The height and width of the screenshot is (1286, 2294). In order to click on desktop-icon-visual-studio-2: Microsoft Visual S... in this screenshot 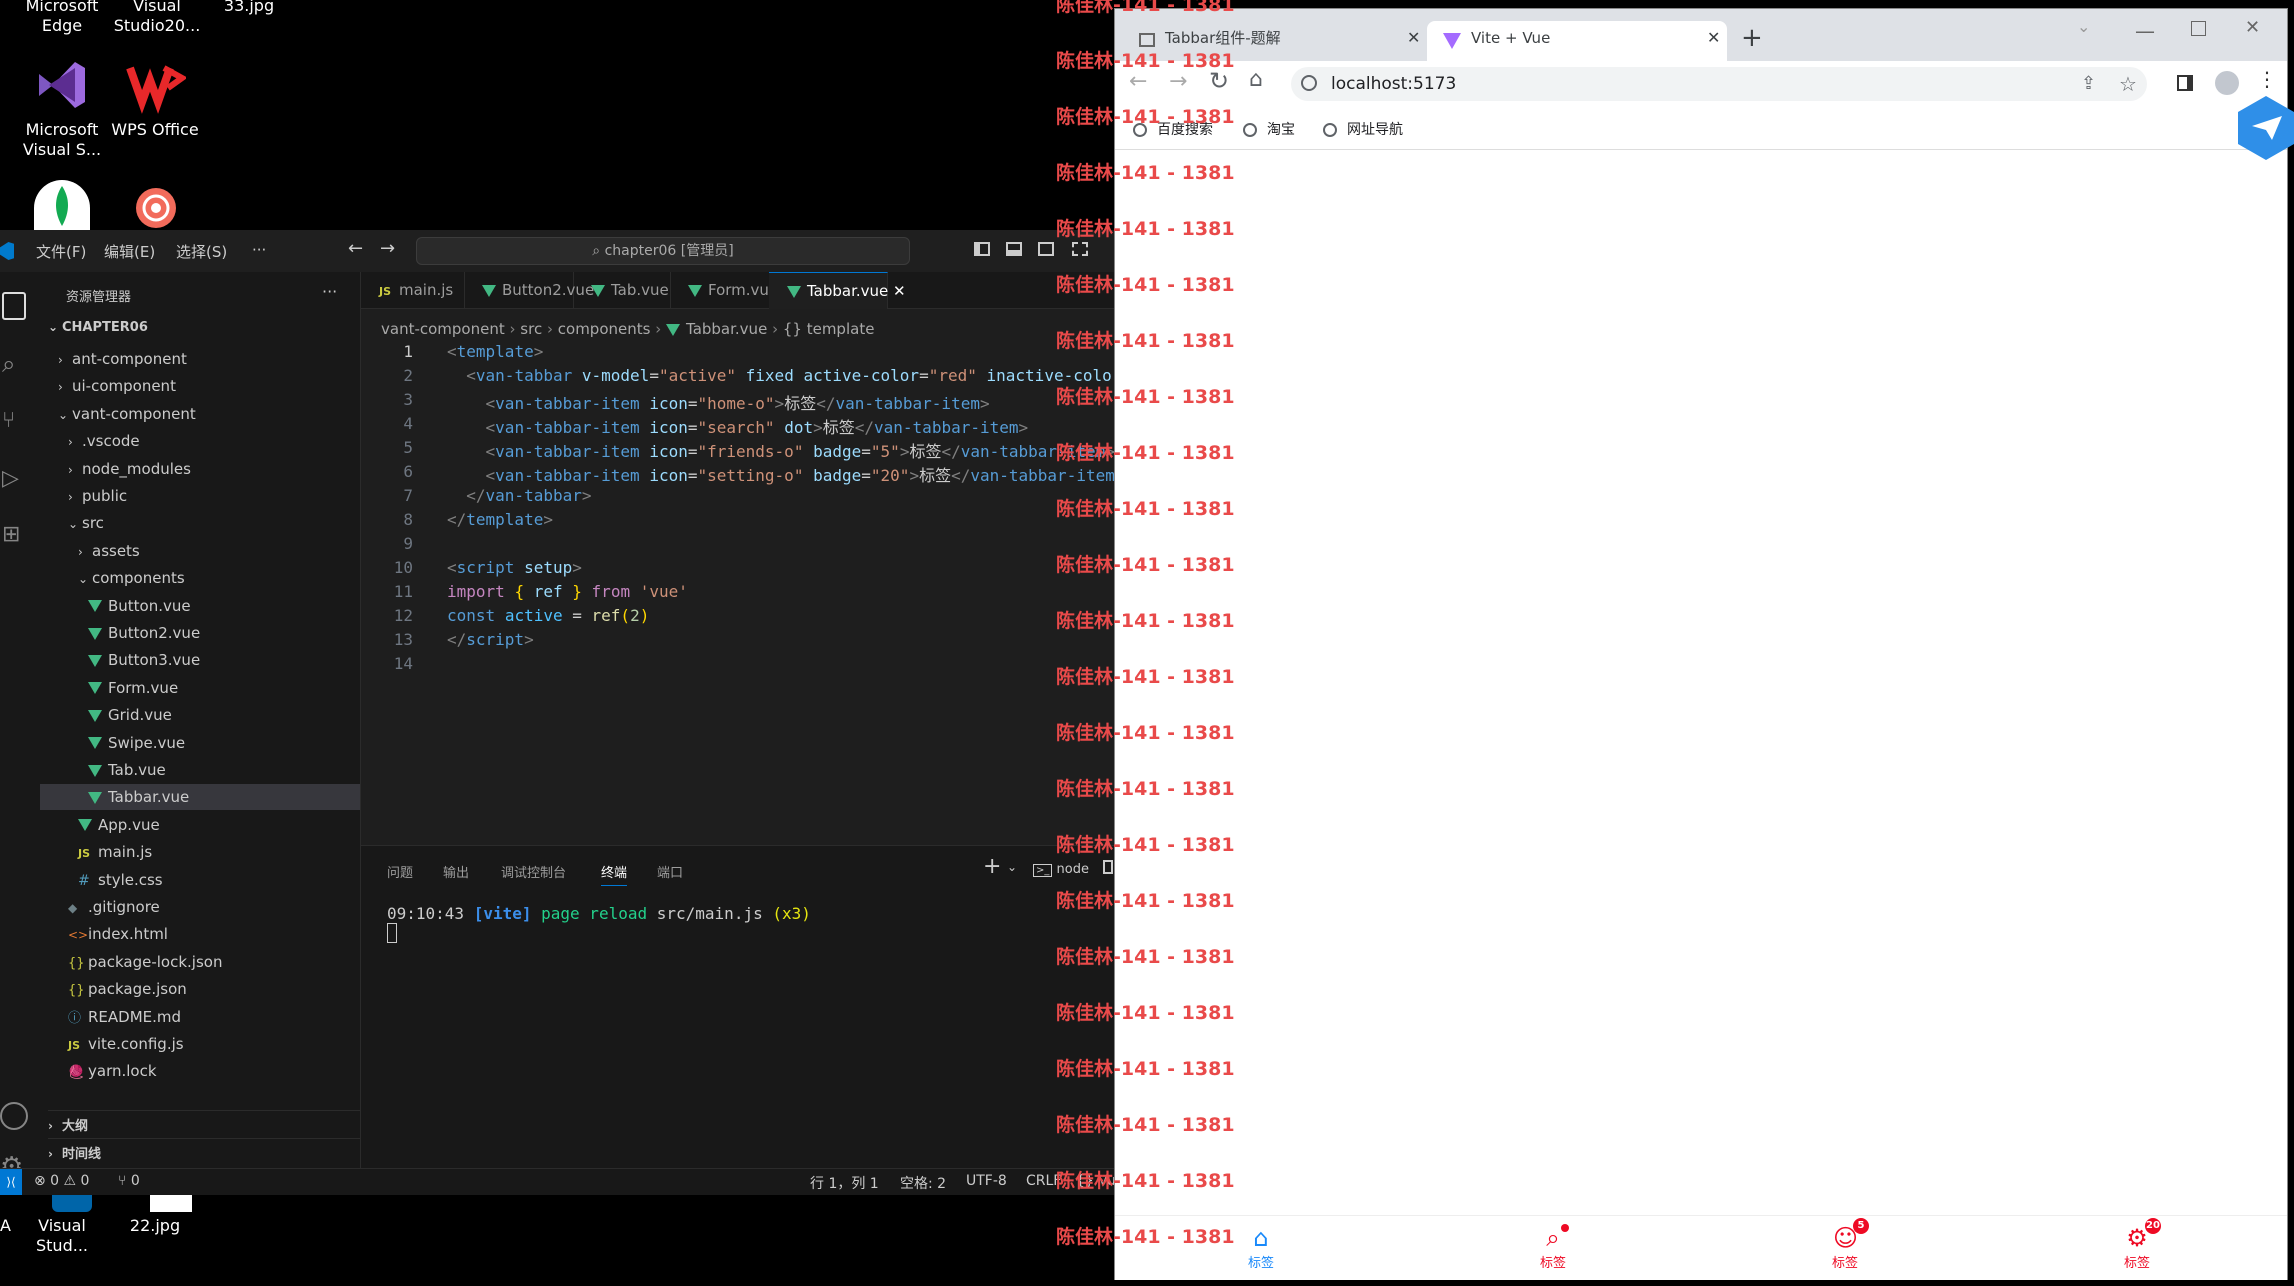, I will do `click(62, 107)`.